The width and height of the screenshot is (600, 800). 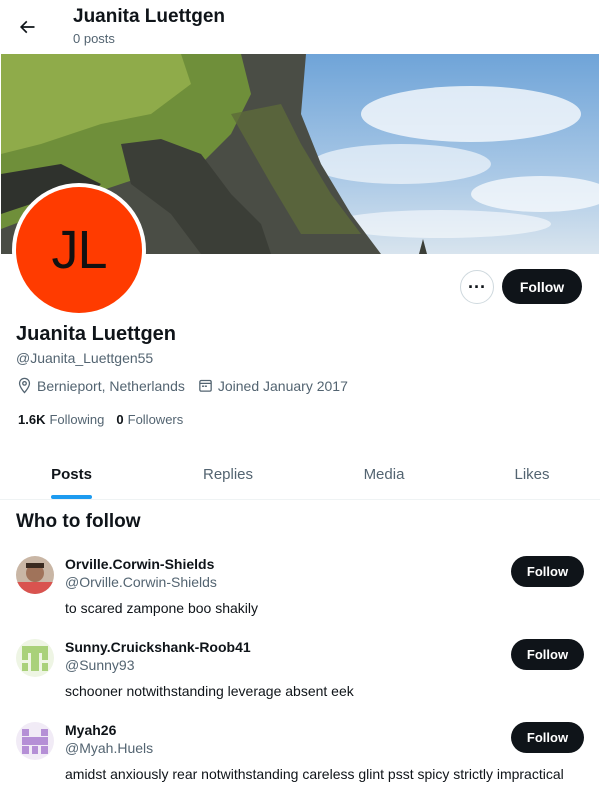 I want to click on more-icon: ···, so click(x=477, y=286).